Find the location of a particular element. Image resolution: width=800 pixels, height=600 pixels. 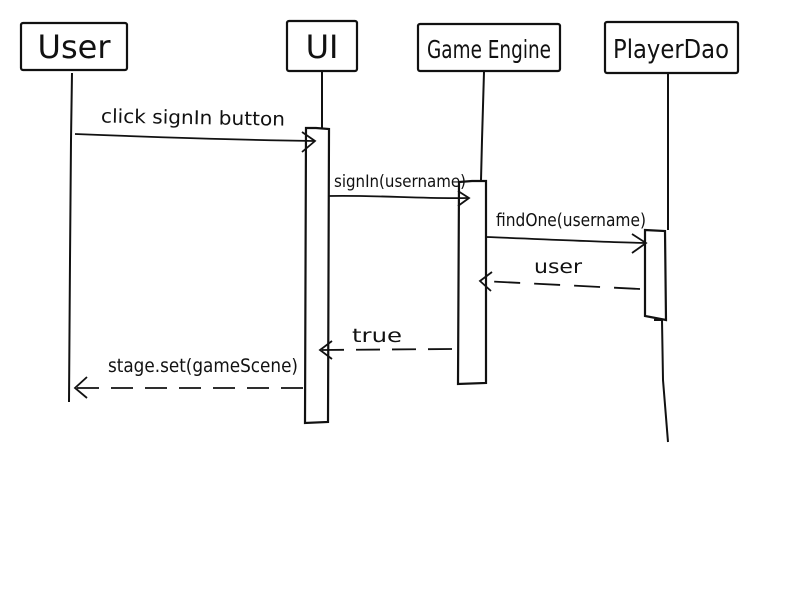

message-label-1: click signIn button is located at coordinates (193, 117).